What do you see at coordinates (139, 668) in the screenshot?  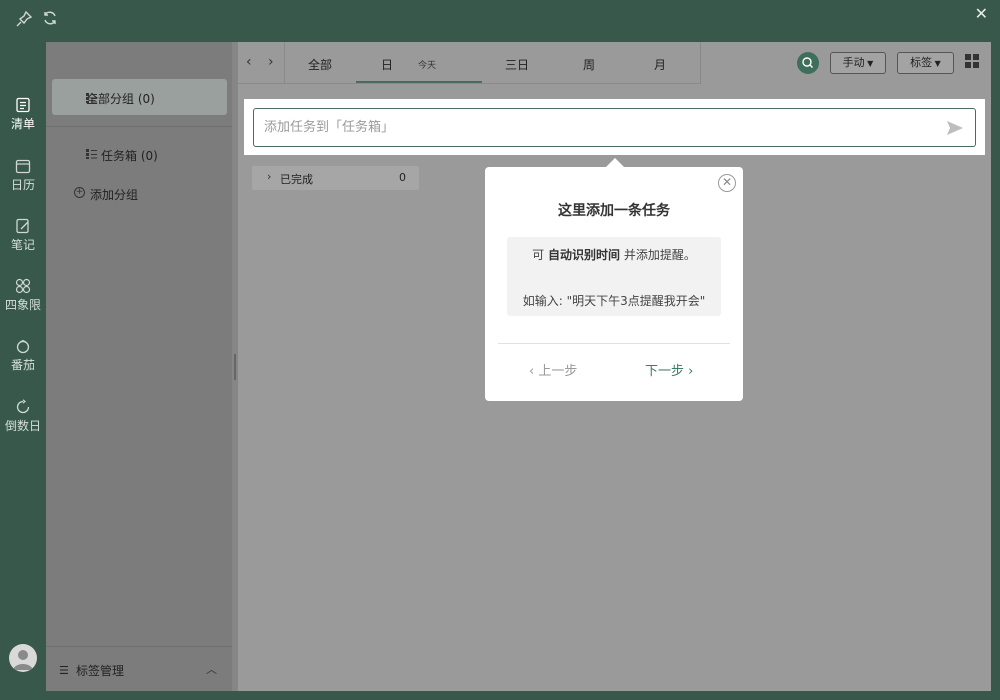 I see `tag-manage-bar: ☰ 标签管理 ︿` at bounding box center [139, 668].